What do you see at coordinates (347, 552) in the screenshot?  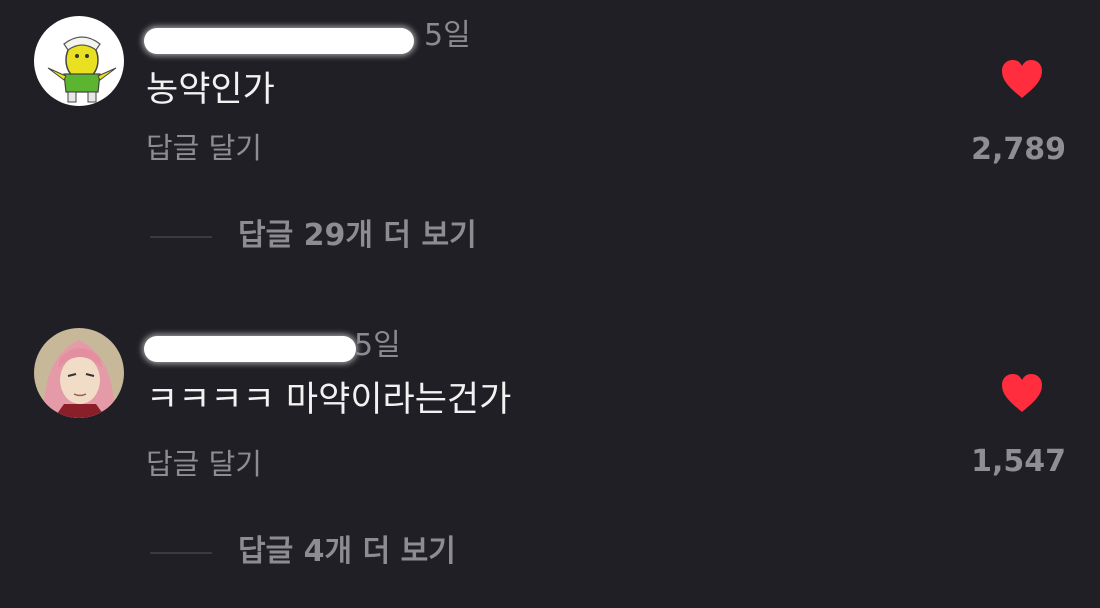 I see `view-more-replies-label: 답글 4개 더 보기` at bounding box center [347, 552].